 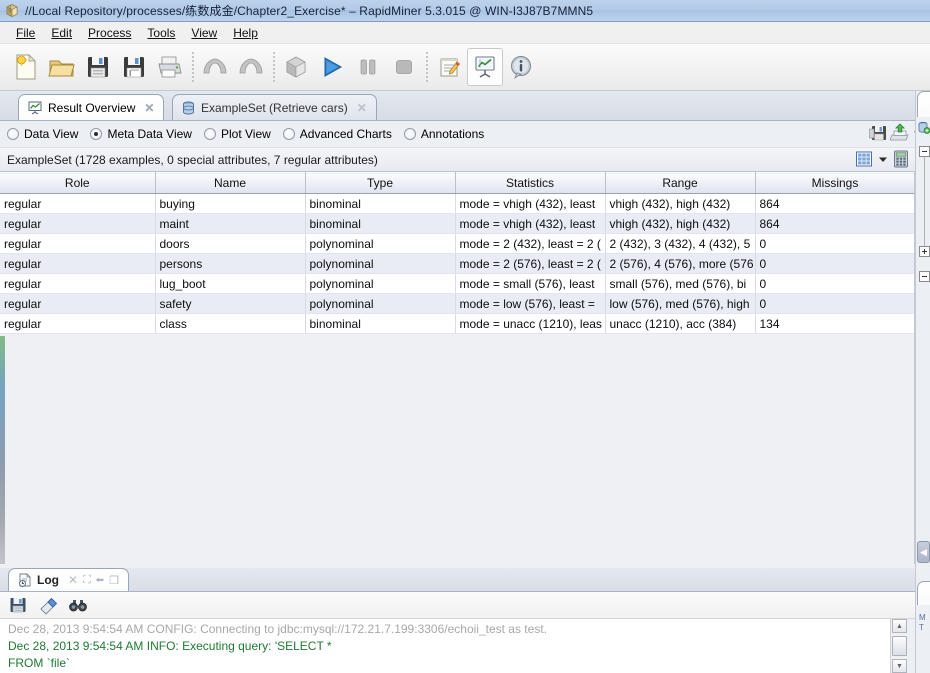 I want to click on exampleset-actions, so click(x=882, y=159).